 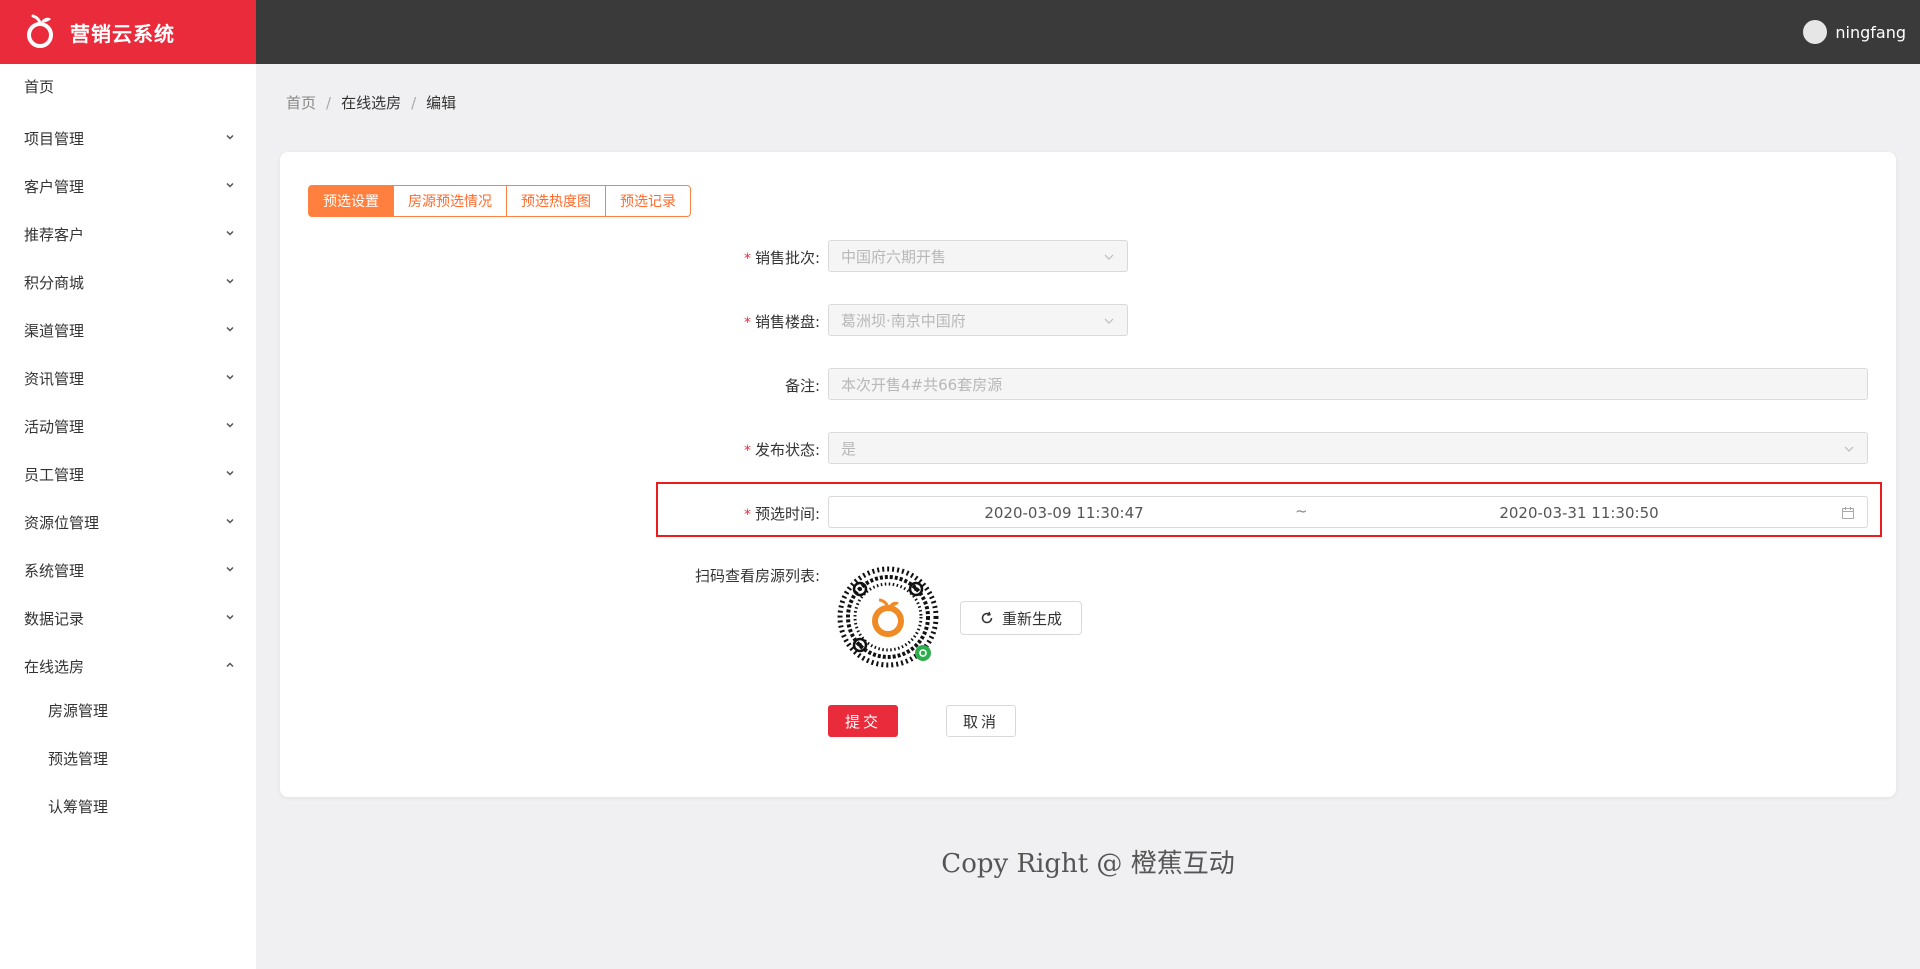 What do you see at coordinates (128, 330) in the screenshot?
I see `sidebar-item-channels: 渠道管理` at bounding box center [128, 330].